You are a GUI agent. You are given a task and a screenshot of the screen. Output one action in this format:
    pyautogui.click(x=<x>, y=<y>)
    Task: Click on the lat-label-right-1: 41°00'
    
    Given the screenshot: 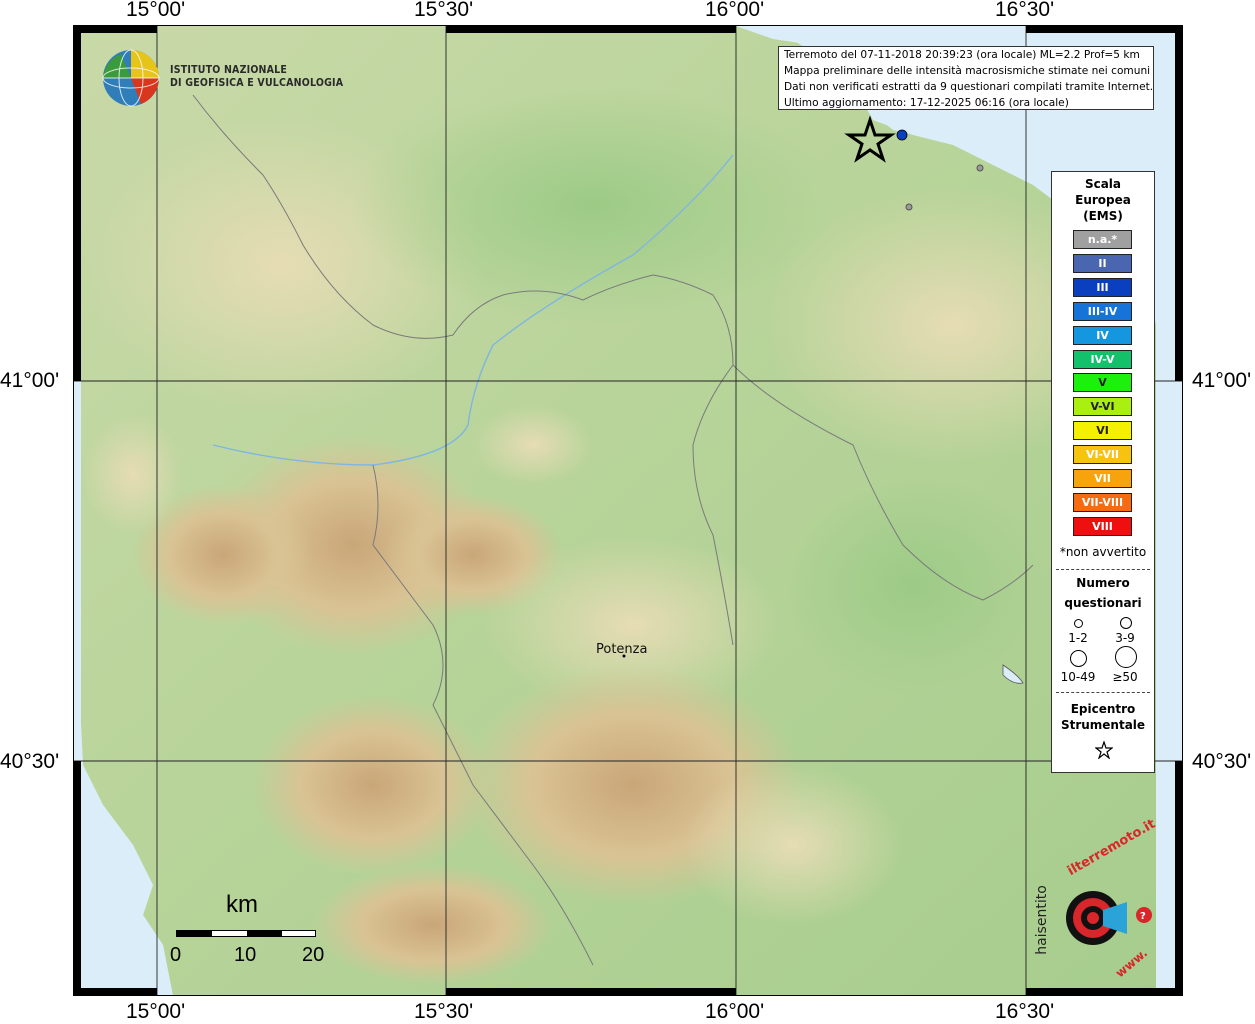 What is the action you would take?
    pyautogui.click(x=1222, y=380)
    